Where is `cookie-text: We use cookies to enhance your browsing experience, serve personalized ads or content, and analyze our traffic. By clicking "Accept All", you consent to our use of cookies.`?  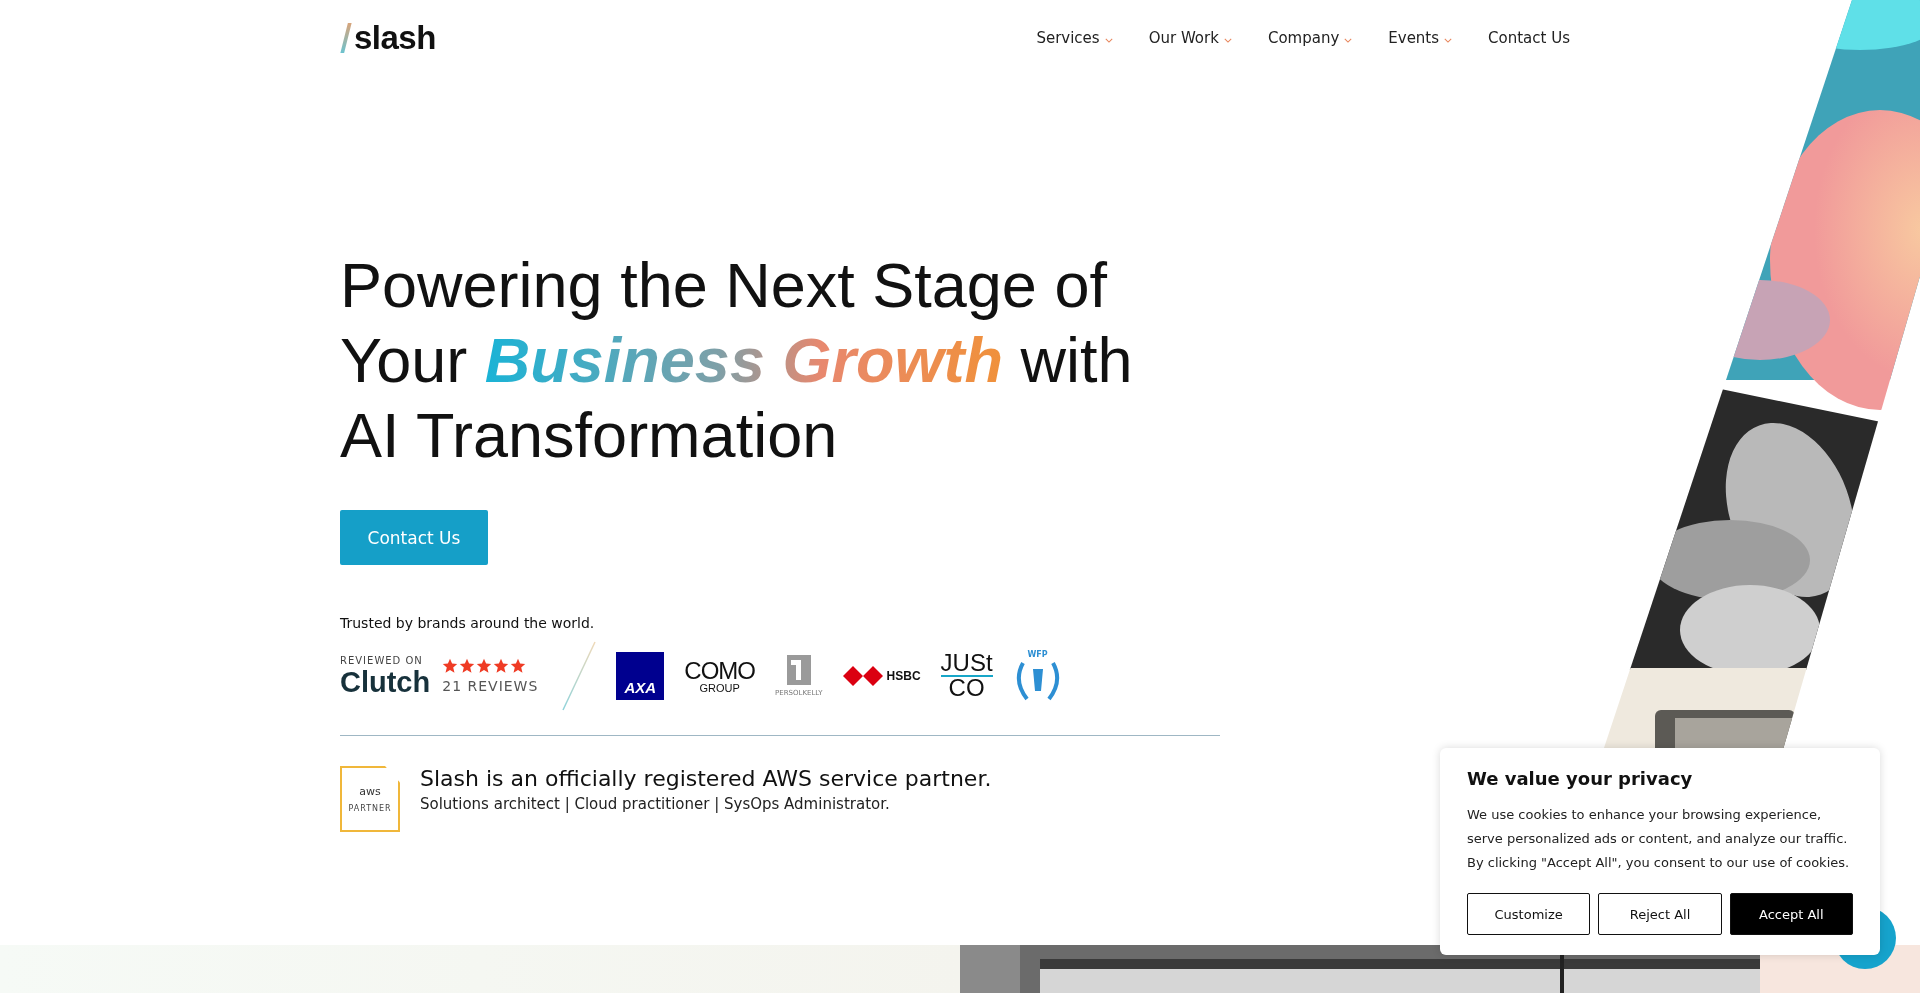
cookie-text: We use cookies to enhance your browsing experience, serve personalized ads or content, and analyze our traffic. By clicking "Accept All", you consent to our use of cookies. is located at coordinates (1659, 839).